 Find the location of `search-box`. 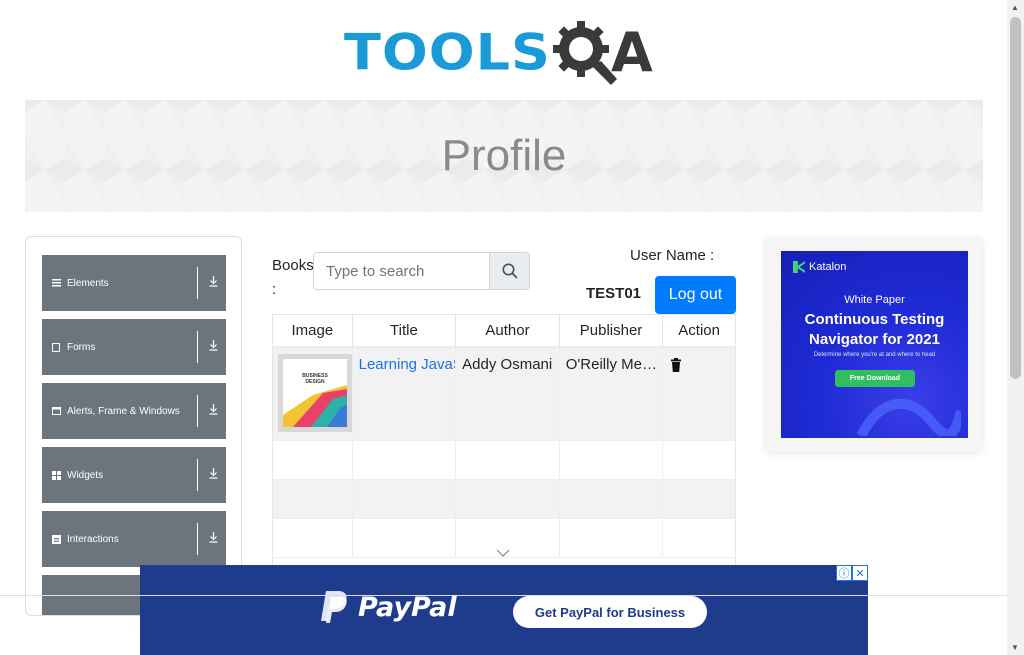

search-box is located at coordinates (421, 271).